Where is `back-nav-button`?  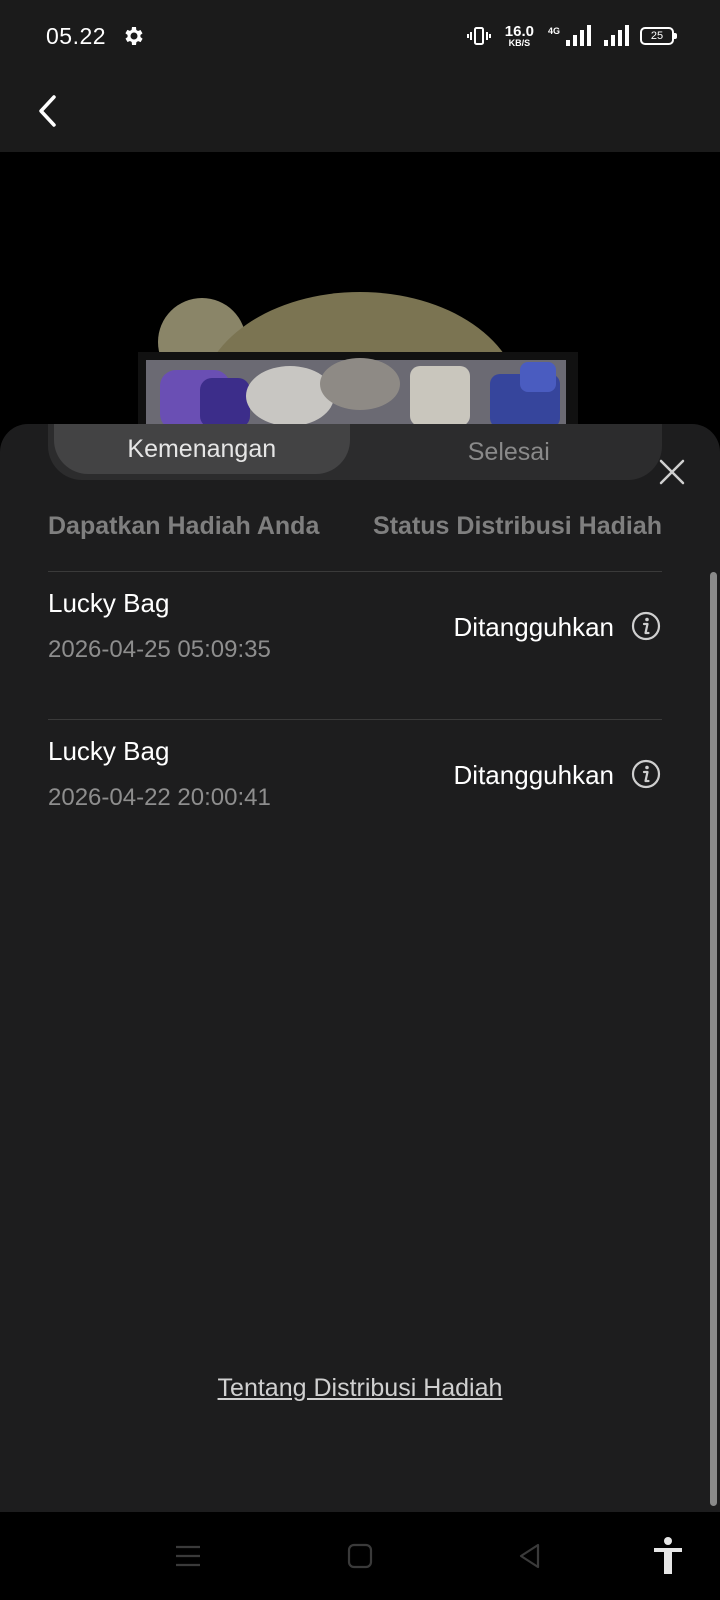 back-nav-button is located at coordinates (530, 1556).